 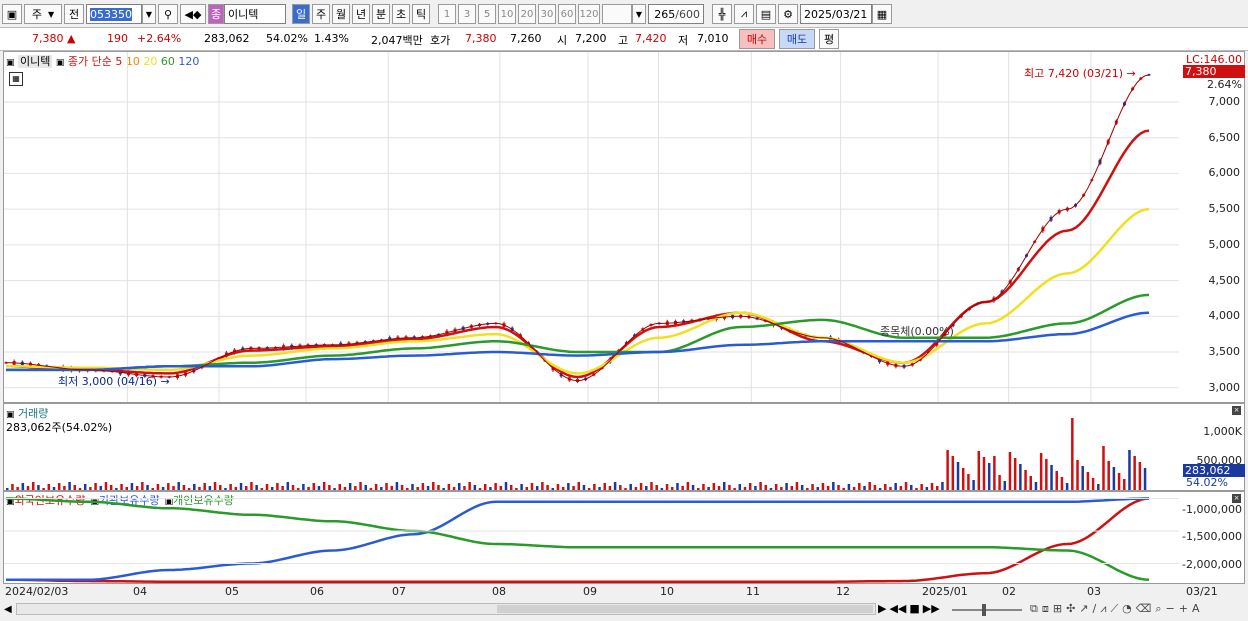 I want to click on tab-period-1: 주, so click(x=321, y=14).